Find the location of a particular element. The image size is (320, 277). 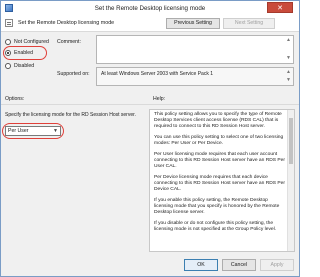

radio-disabled: Disabled is located at coordinates (19, 66).